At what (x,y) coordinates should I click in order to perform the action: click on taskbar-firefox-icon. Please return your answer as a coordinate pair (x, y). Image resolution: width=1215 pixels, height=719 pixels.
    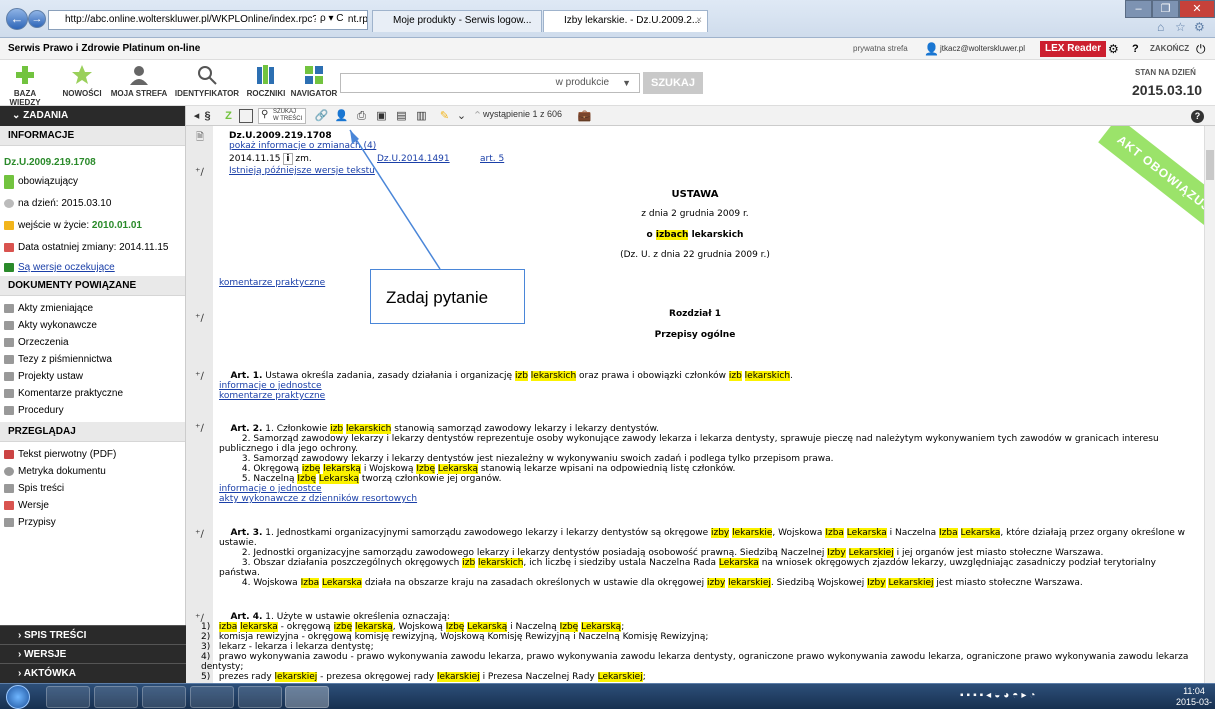
    Looking at the image, I should click on (68, 697).